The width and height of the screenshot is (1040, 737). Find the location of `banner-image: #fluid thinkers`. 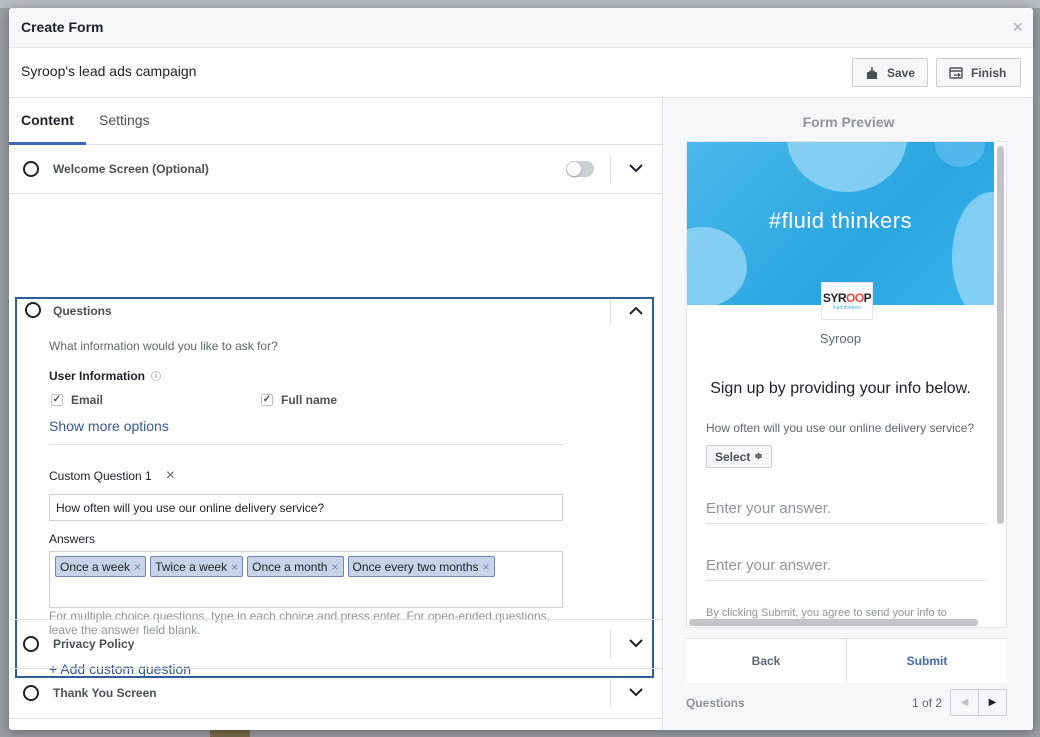

banner-image: #fluid thinkers is located at coordinates (840, 223).